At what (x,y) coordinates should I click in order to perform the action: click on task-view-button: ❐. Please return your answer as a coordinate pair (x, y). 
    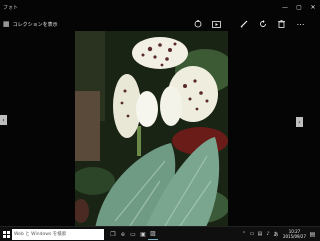
    Looking at the image, I should click on (113, 234).